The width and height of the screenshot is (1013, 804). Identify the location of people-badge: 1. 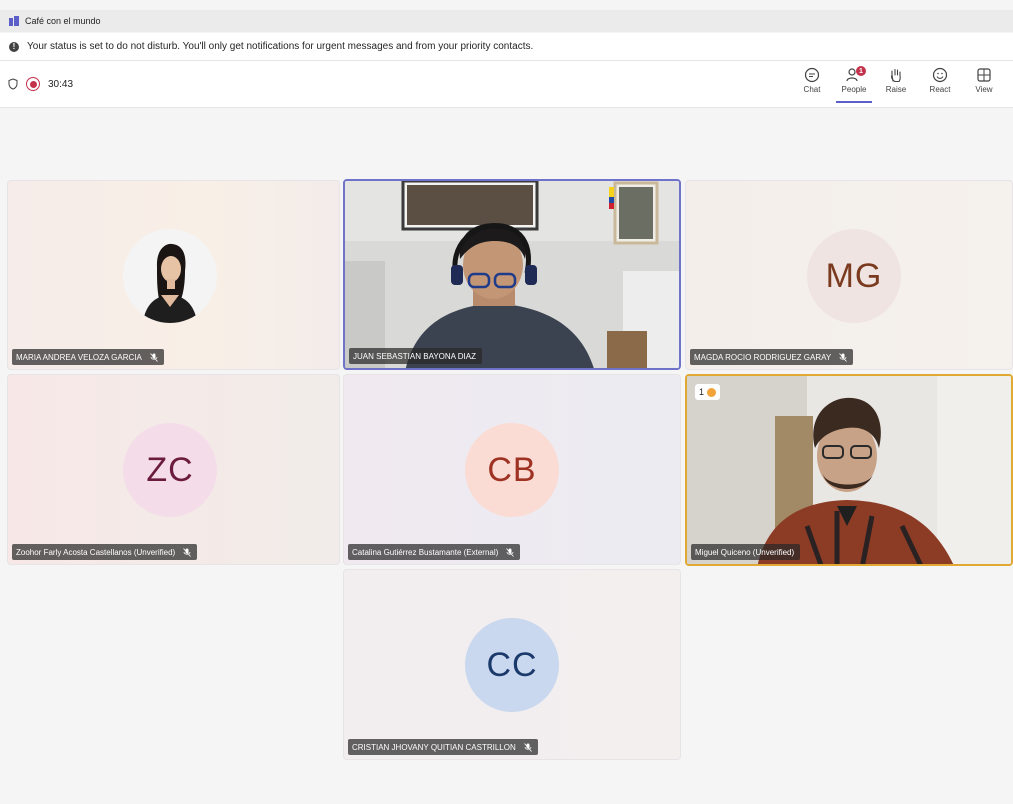
(861, 71).